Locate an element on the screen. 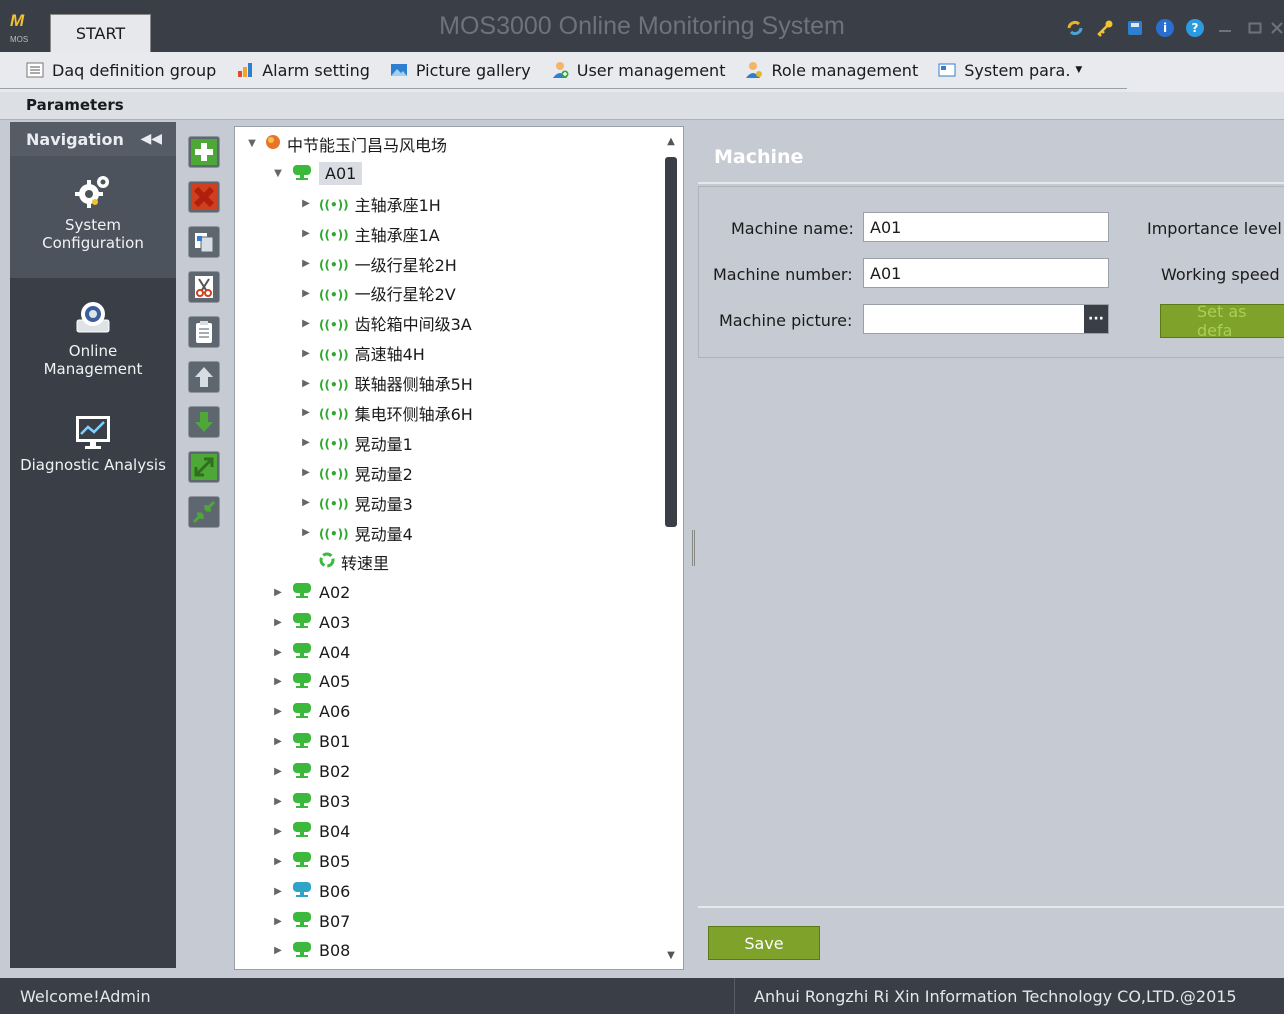  tree-sensor-node: ▶ ((•)) 晃动量1 is located at coordinates (447, 443).